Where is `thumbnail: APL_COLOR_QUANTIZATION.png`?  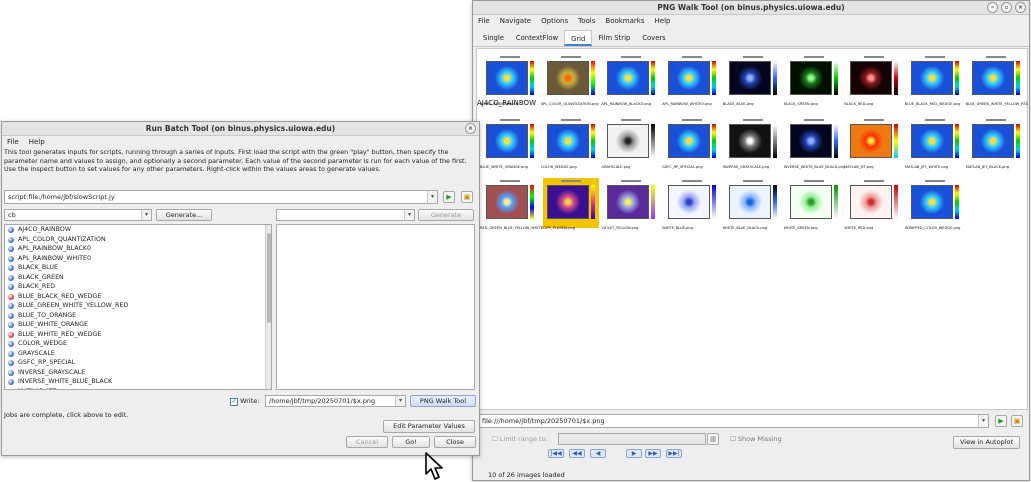
thumbnail: APL_COLOR_QUANTIZATION.png is located at coordinates (570, 80).